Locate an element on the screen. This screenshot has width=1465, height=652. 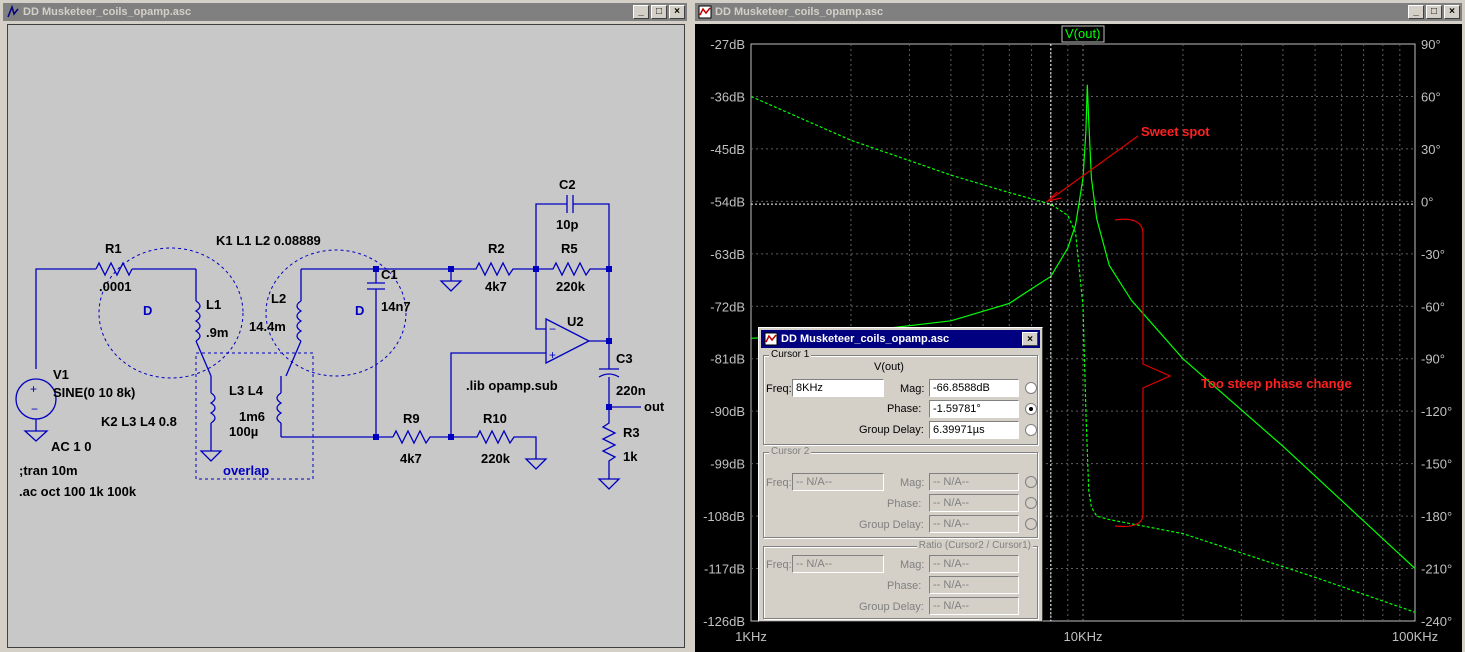
y-left-tick-label: -72dB is located at coordinates (727, 306).